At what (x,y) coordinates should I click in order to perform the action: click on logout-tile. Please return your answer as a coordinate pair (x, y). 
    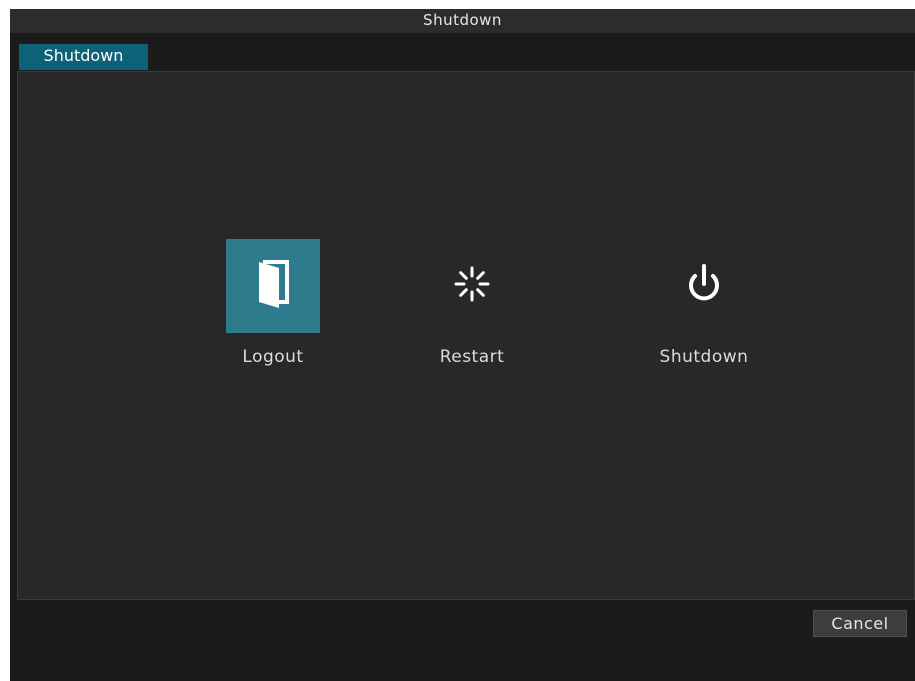
    Looking at the image, I should click on (273, 286).